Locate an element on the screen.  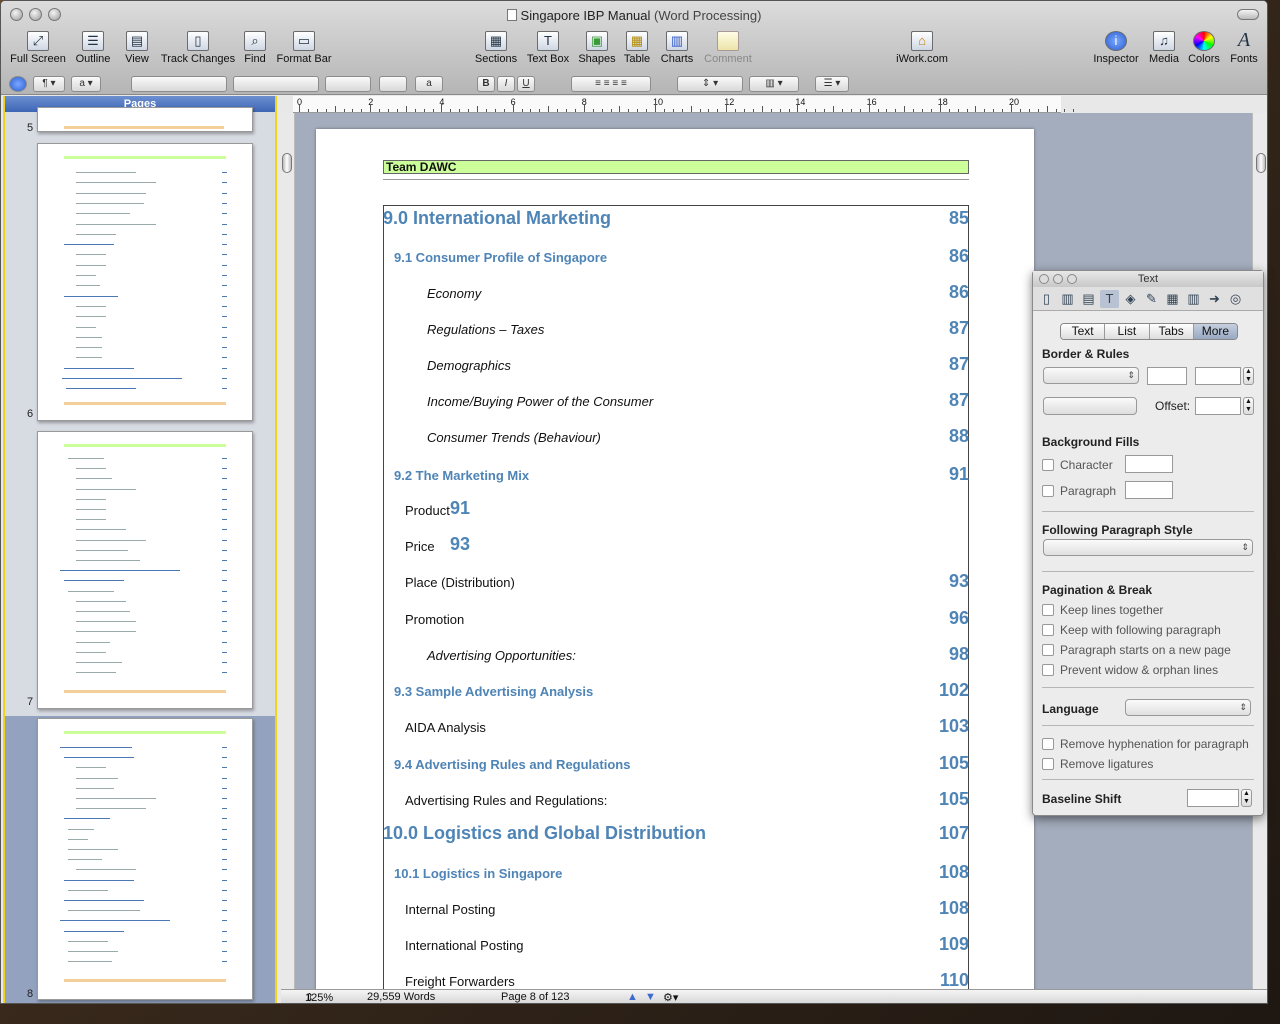
toc-entry: 9.4 Advertising Rules and Regulations 105 is located at coordinates (676, 765).